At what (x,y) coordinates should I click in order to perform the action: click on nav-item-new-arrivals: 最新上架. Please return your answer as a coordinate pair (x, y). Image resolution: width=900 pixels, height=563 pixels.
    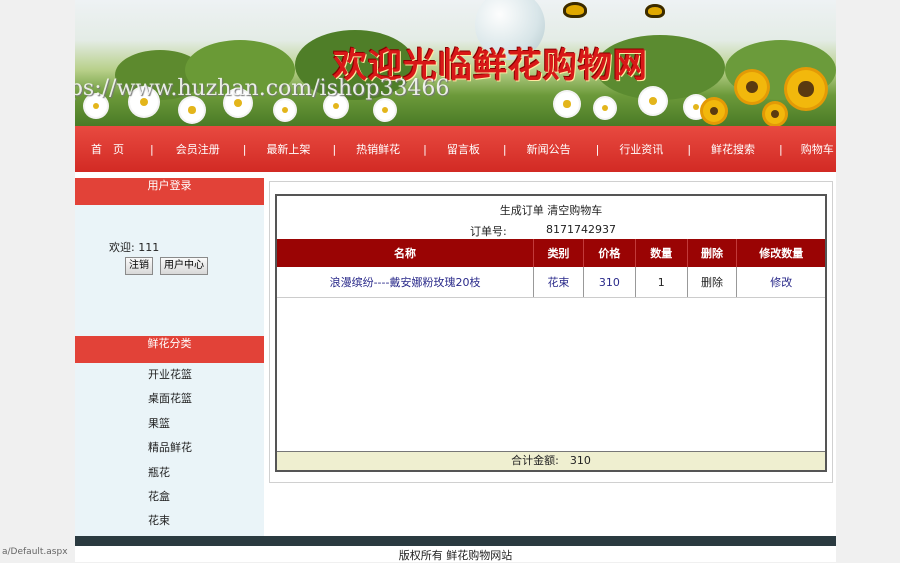
    Looking at the image, I should click on (288, 149).